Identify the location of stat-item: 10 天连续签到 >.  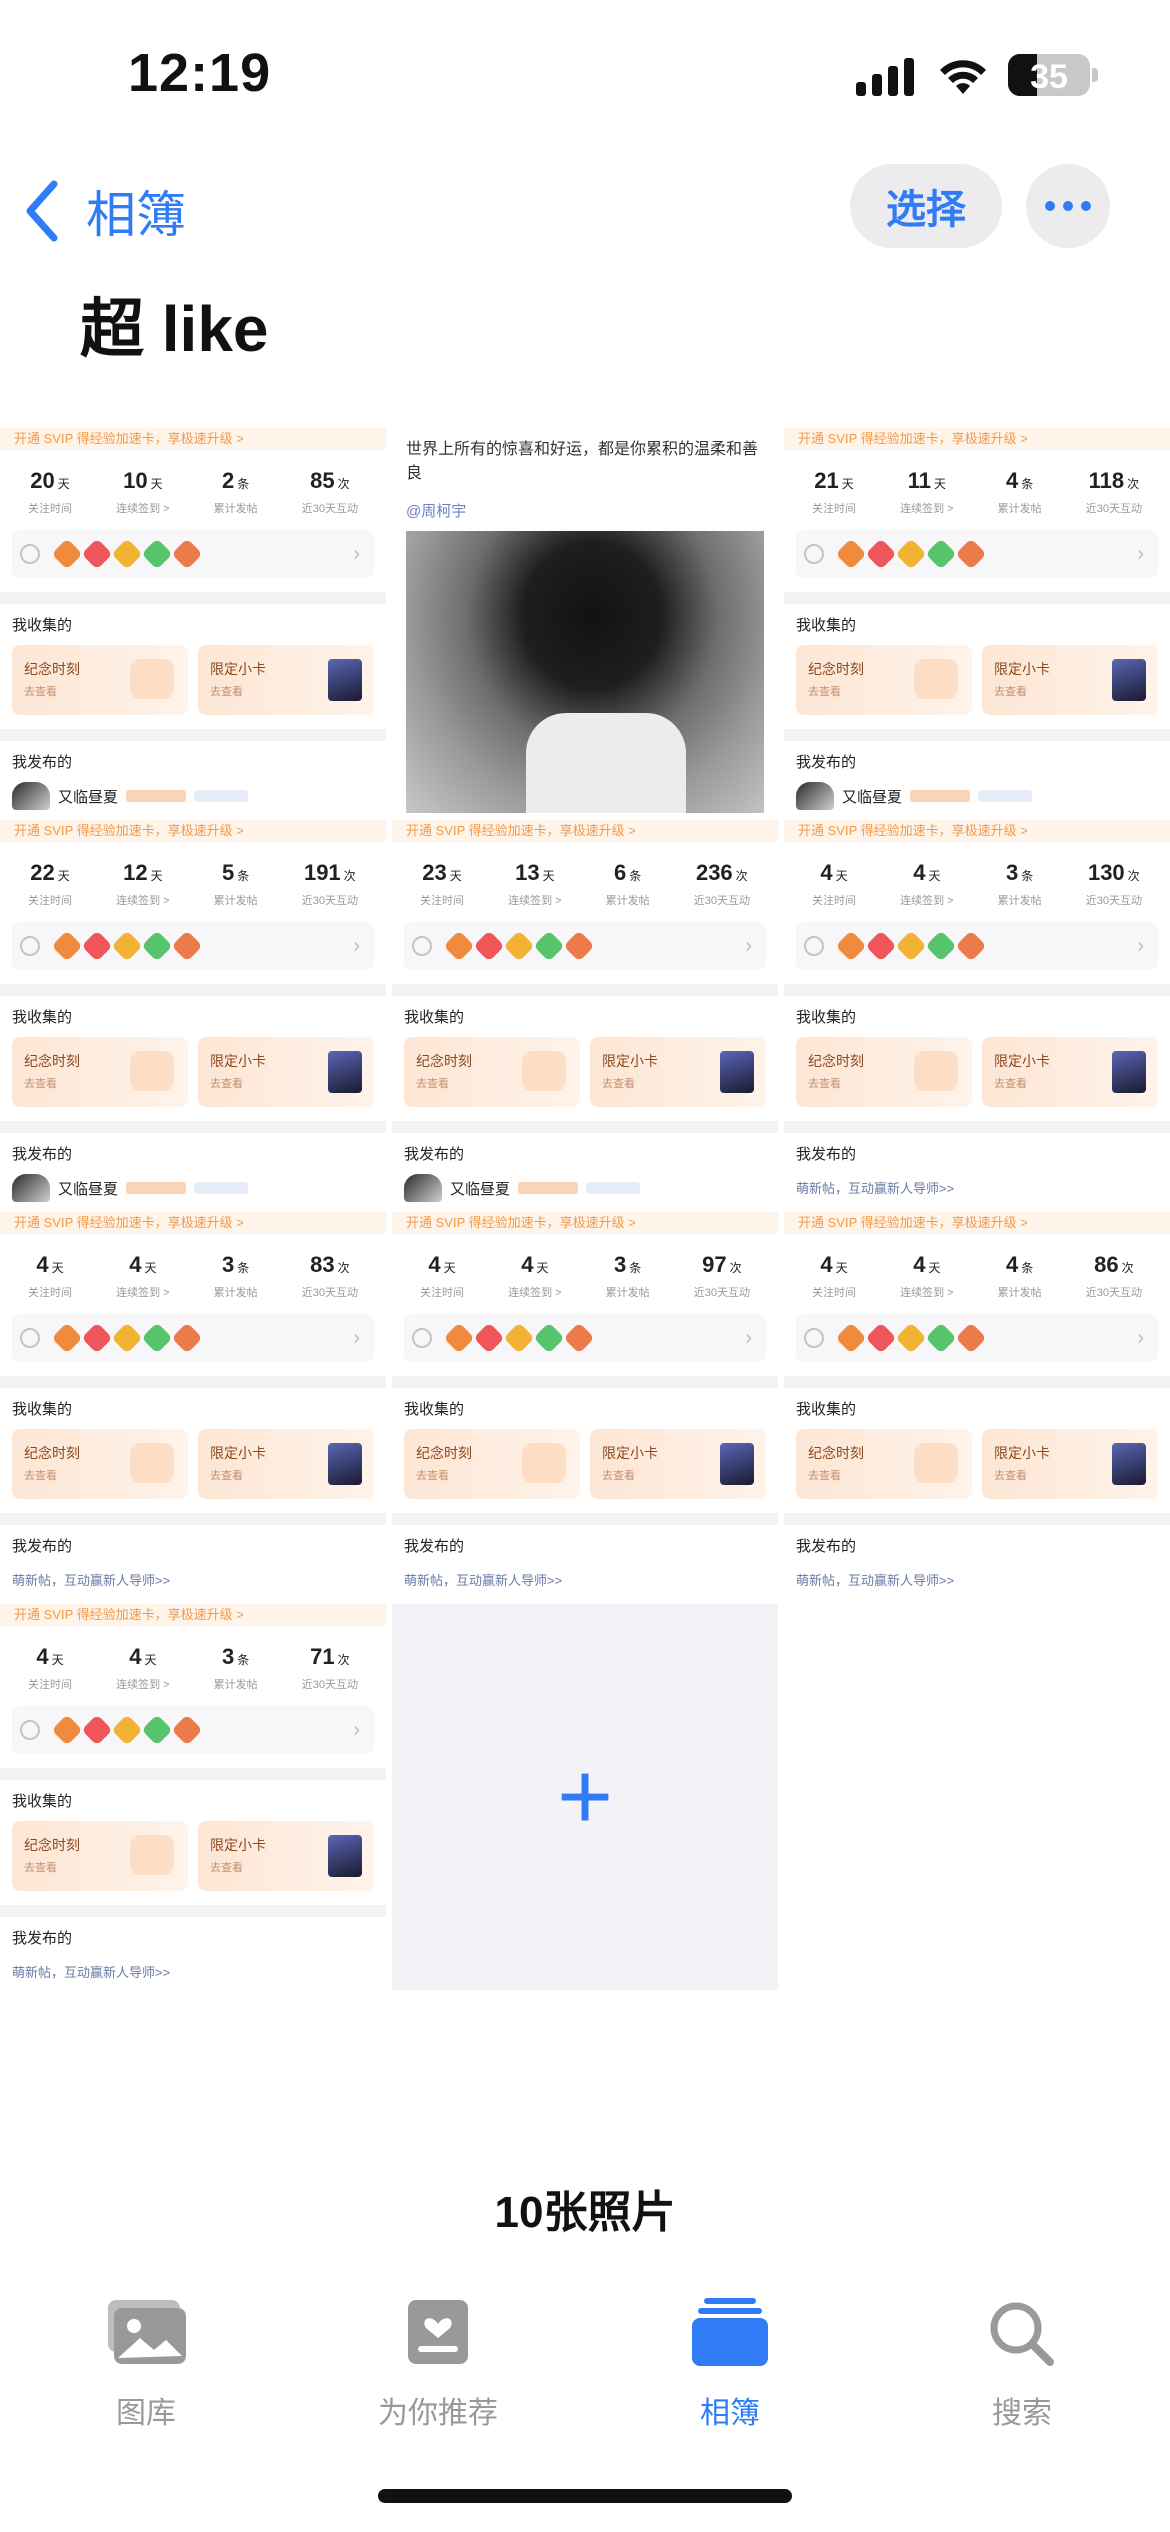
(142, 492).